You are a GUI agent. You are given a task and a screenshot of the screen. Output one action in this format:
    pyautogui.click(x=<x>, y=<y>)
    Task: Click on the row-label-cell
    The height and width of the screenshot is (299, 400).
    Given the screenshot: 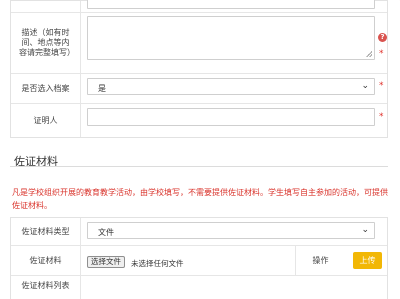 What is the action you would take?
    pyautogui.click(x=46, y=6)
    